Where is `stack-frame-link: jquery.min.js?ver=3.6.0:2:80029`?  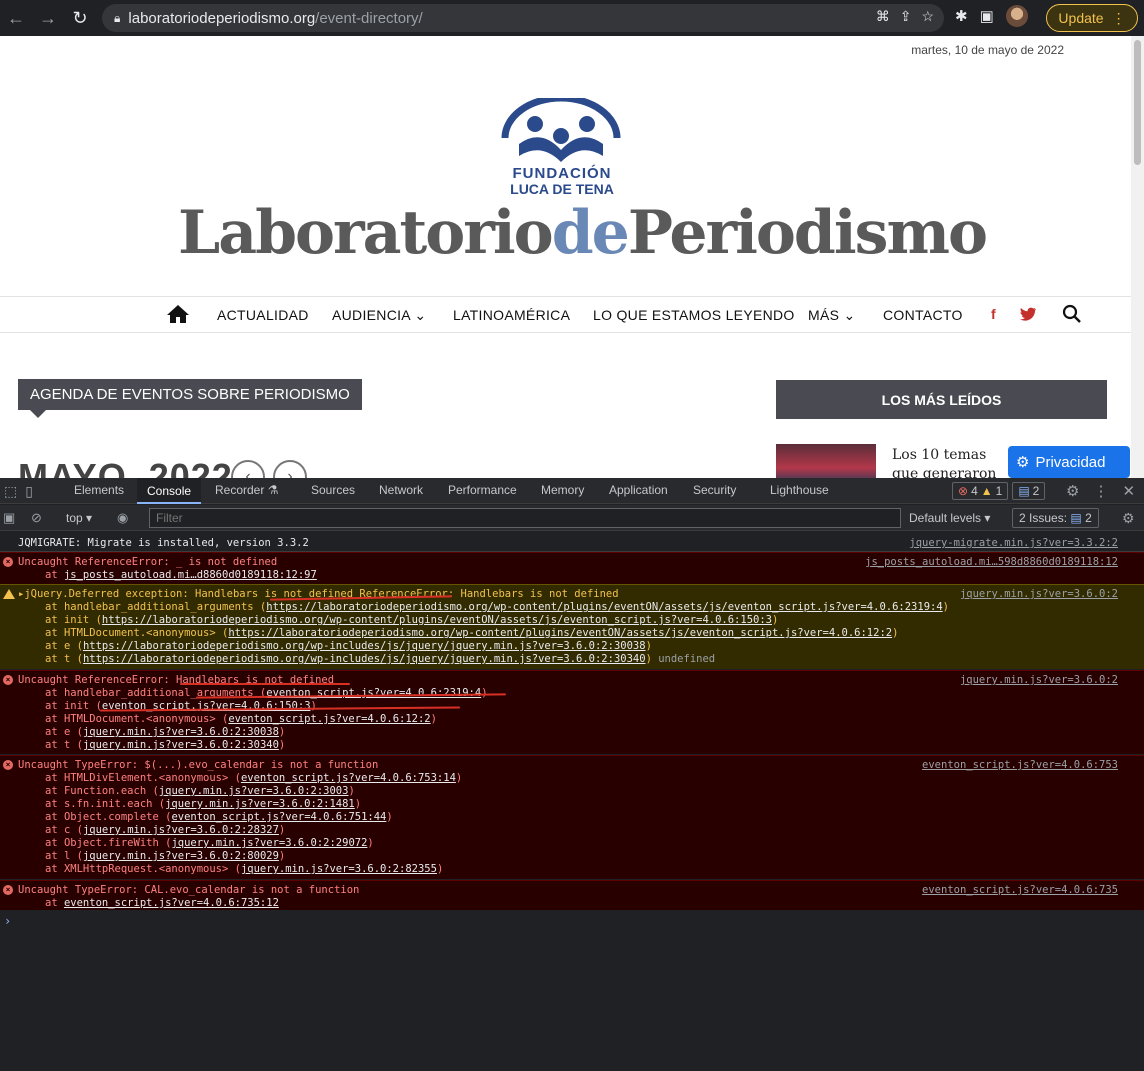
stack-frame-link: jquery.min.js?ver=3.6.0:2:80029 is located at coordinates (181, 856).